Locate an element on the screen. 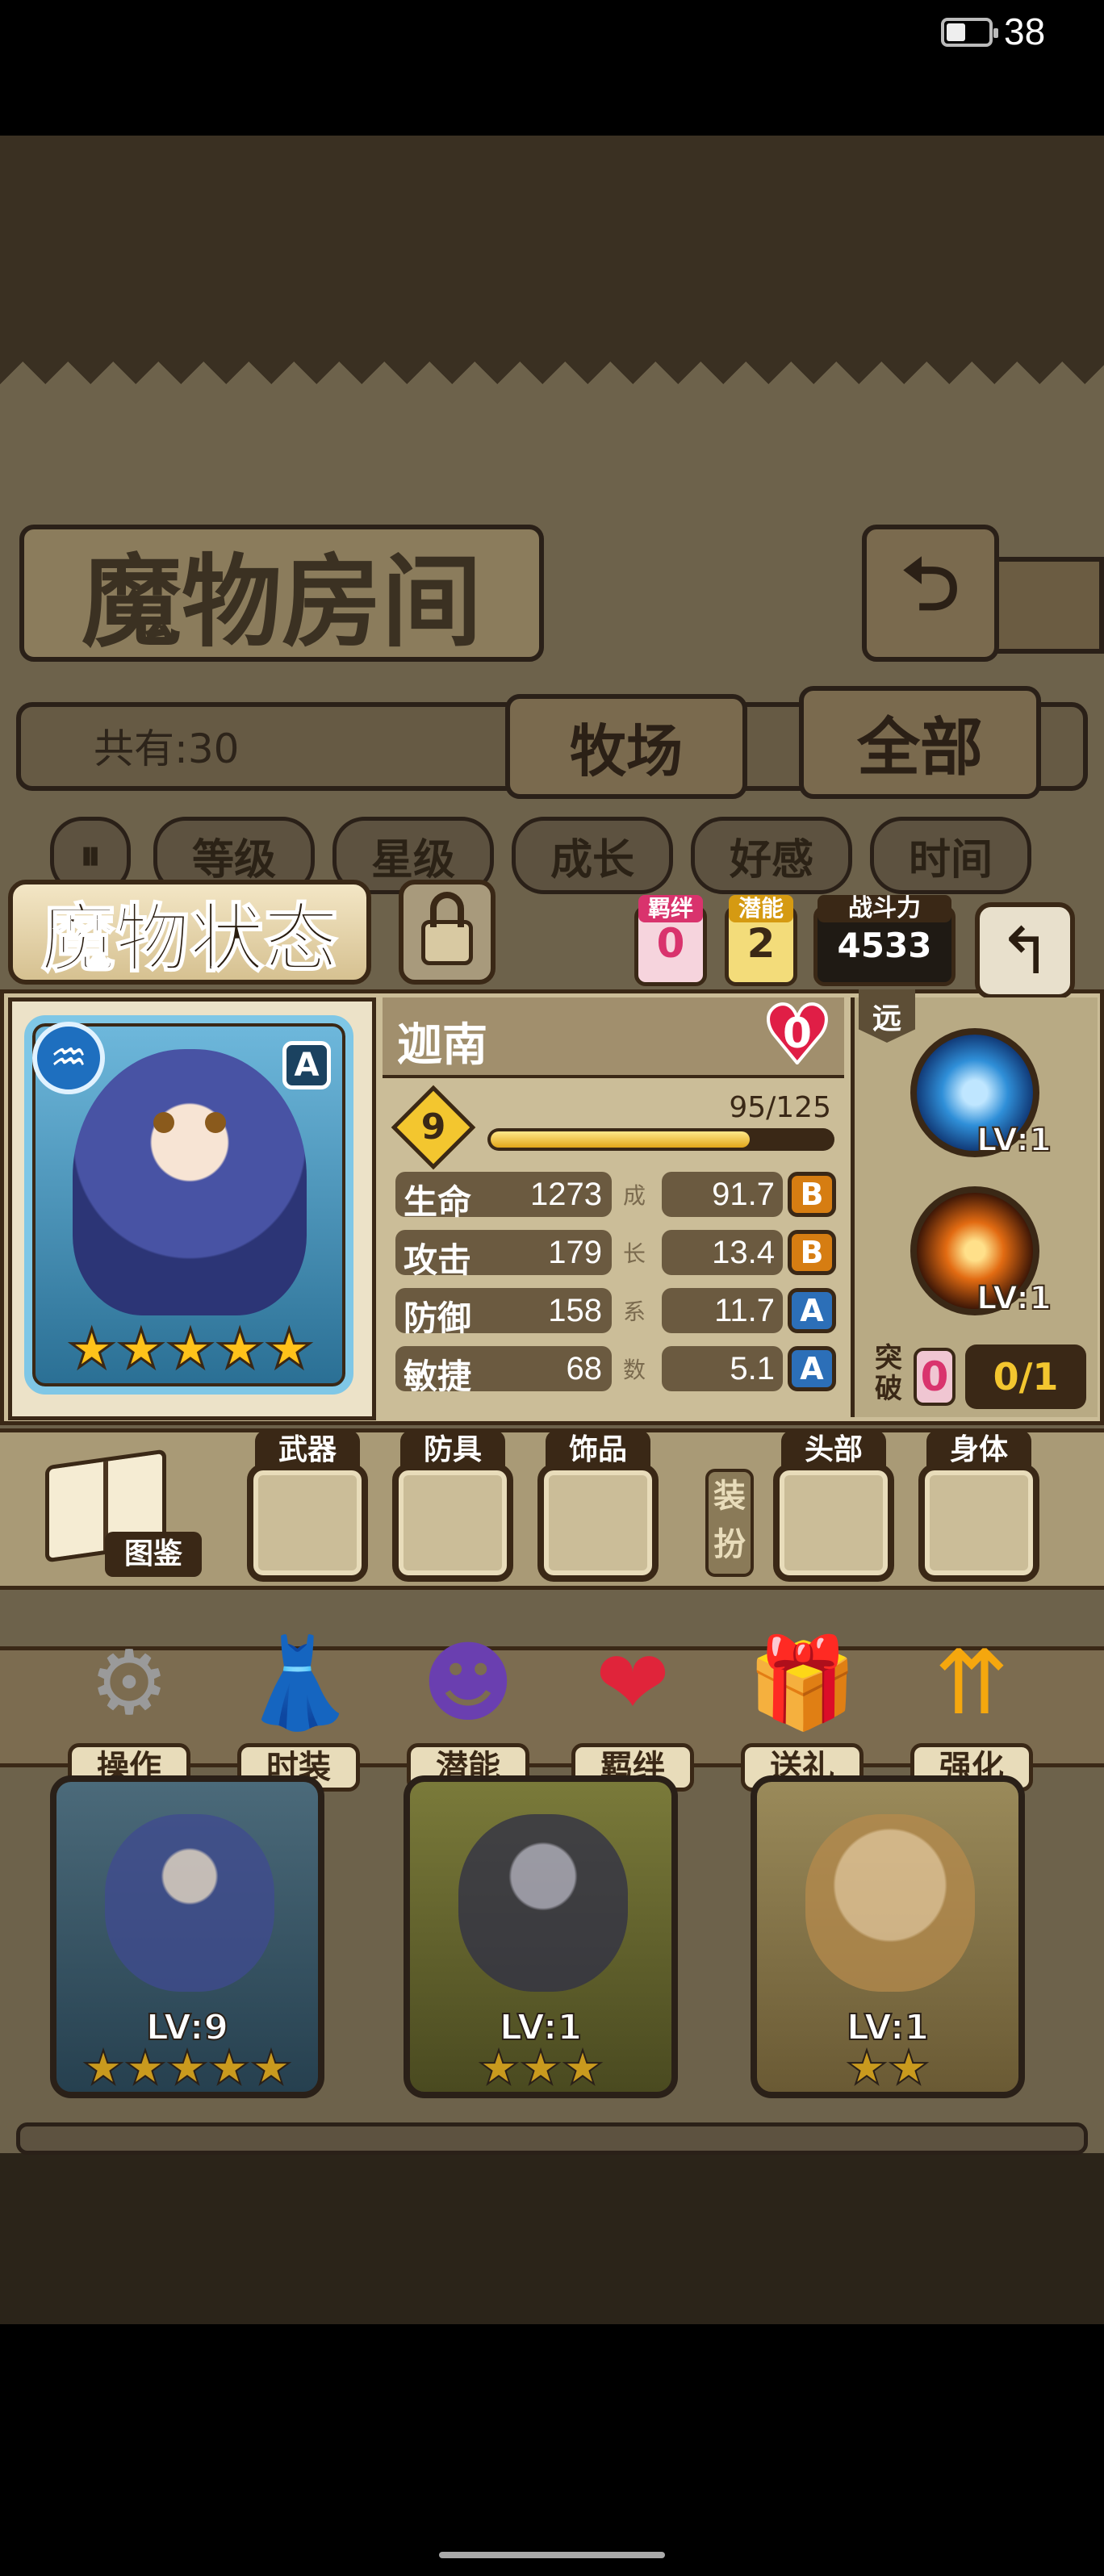  growth-value: 5.1 is located at coordinates (752, 1368).